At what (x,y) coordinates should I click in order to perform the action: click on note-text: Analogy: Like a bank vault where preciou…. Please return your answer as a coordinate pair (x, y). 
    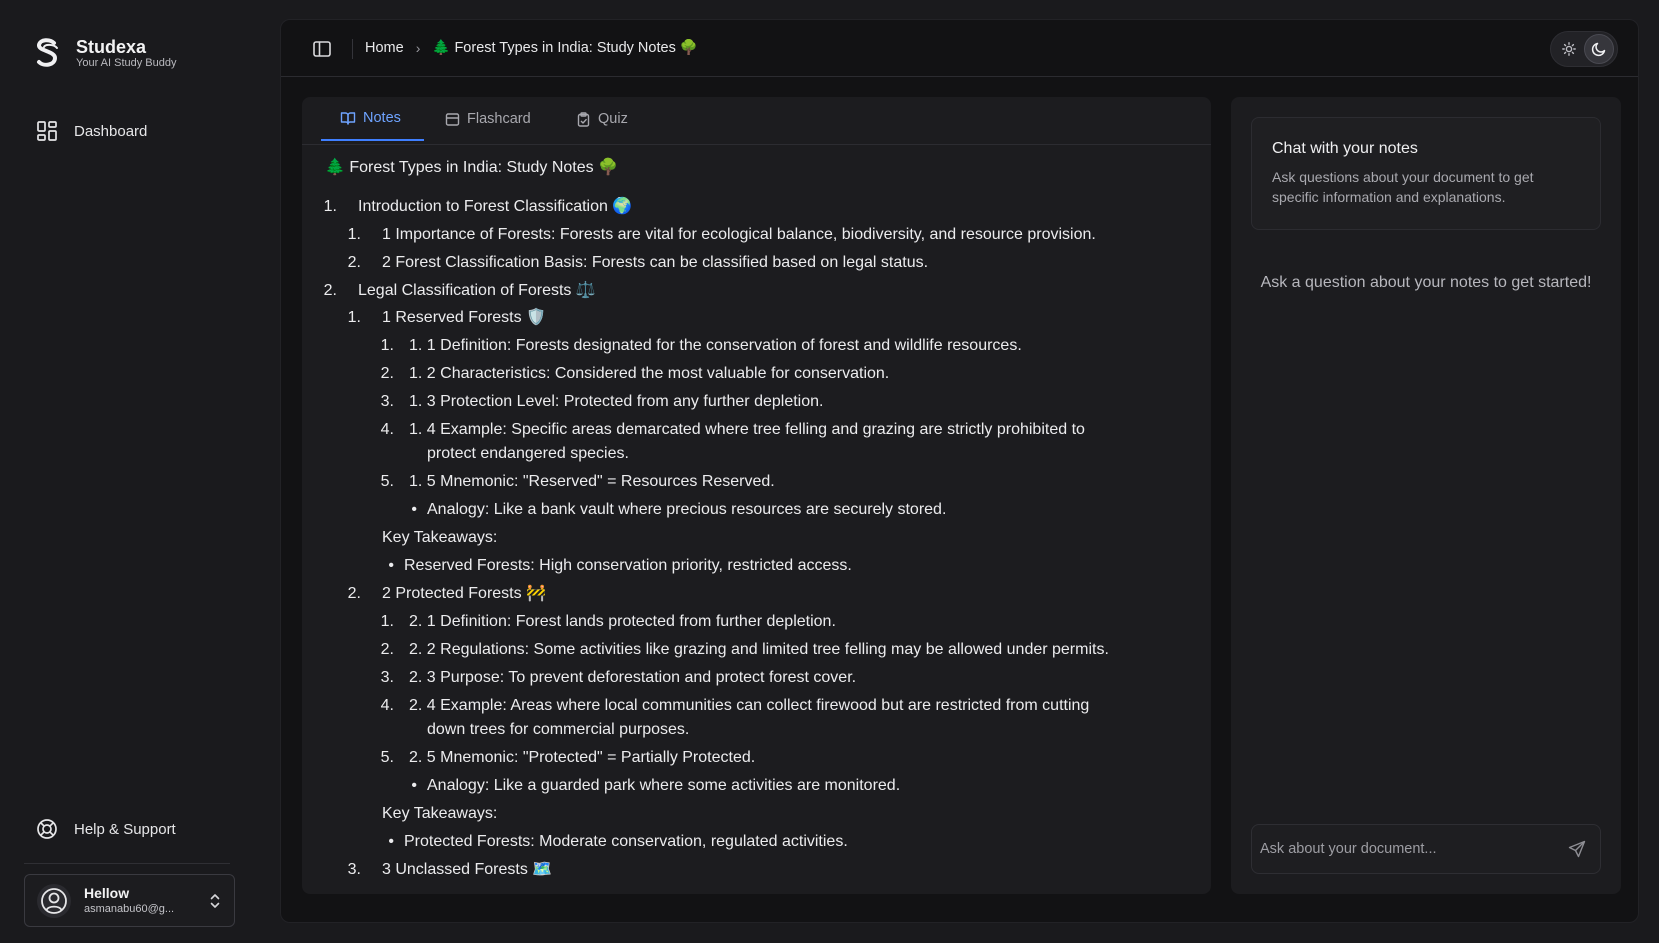
    Looking at the image, I should click on (687, 509).